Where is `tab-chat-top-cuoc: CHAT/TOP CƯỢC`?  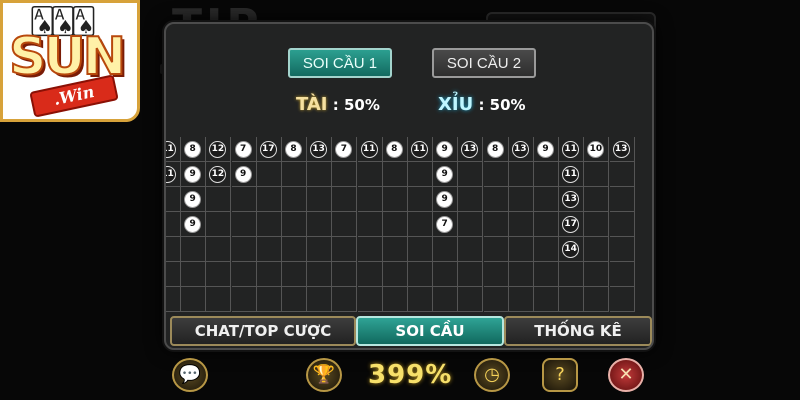 tab-chat-top-cuoc: CHAT/TOP CƯỢC is located at coordinates (263, 331).